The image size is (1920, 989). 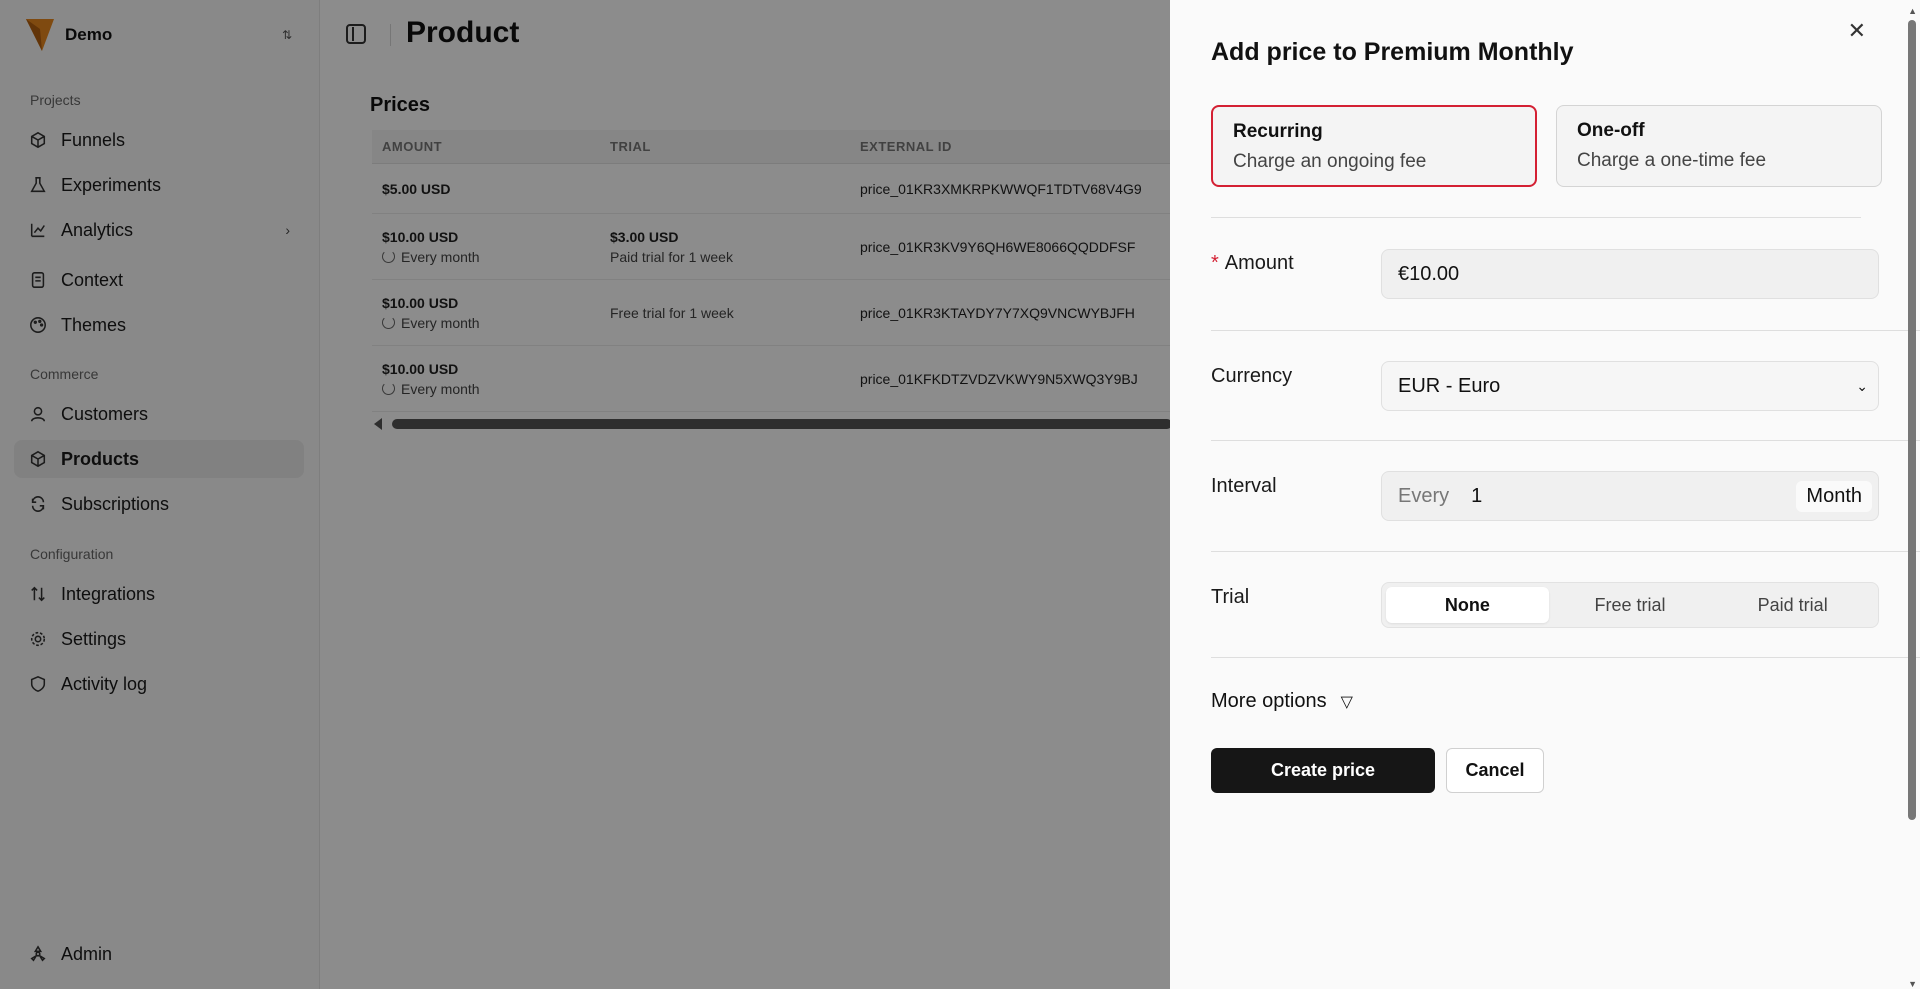 I want to click on cancel-button: Cancel, so click(x=1495, y=770).